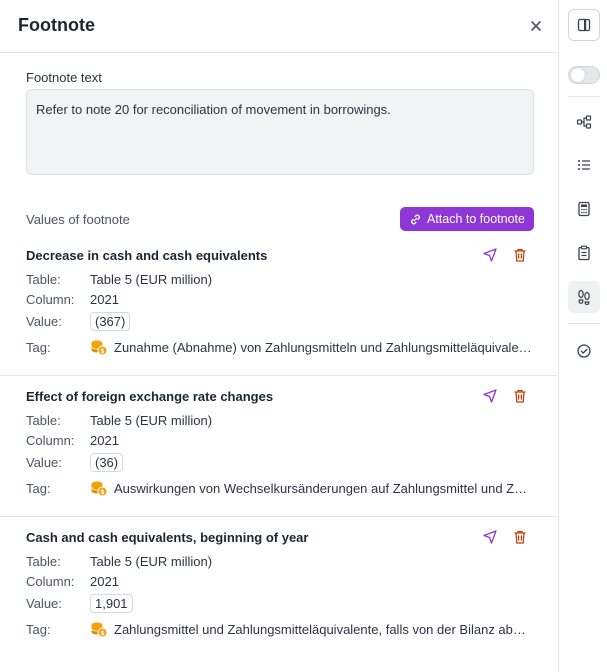  I want to click on footprints-icon, so click(584, 297).